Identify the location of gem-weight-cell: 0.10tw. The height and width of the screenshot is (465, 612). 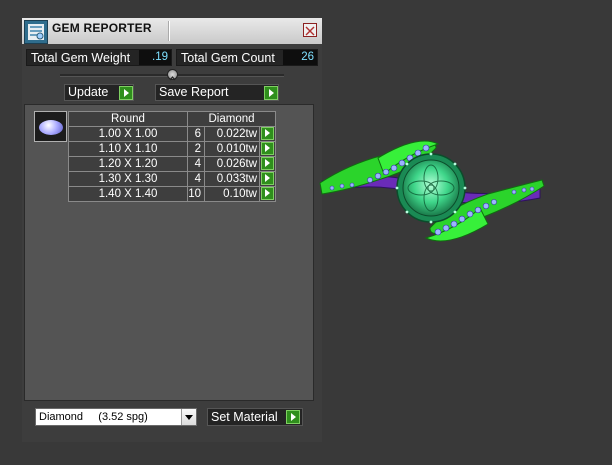
(232, 194).